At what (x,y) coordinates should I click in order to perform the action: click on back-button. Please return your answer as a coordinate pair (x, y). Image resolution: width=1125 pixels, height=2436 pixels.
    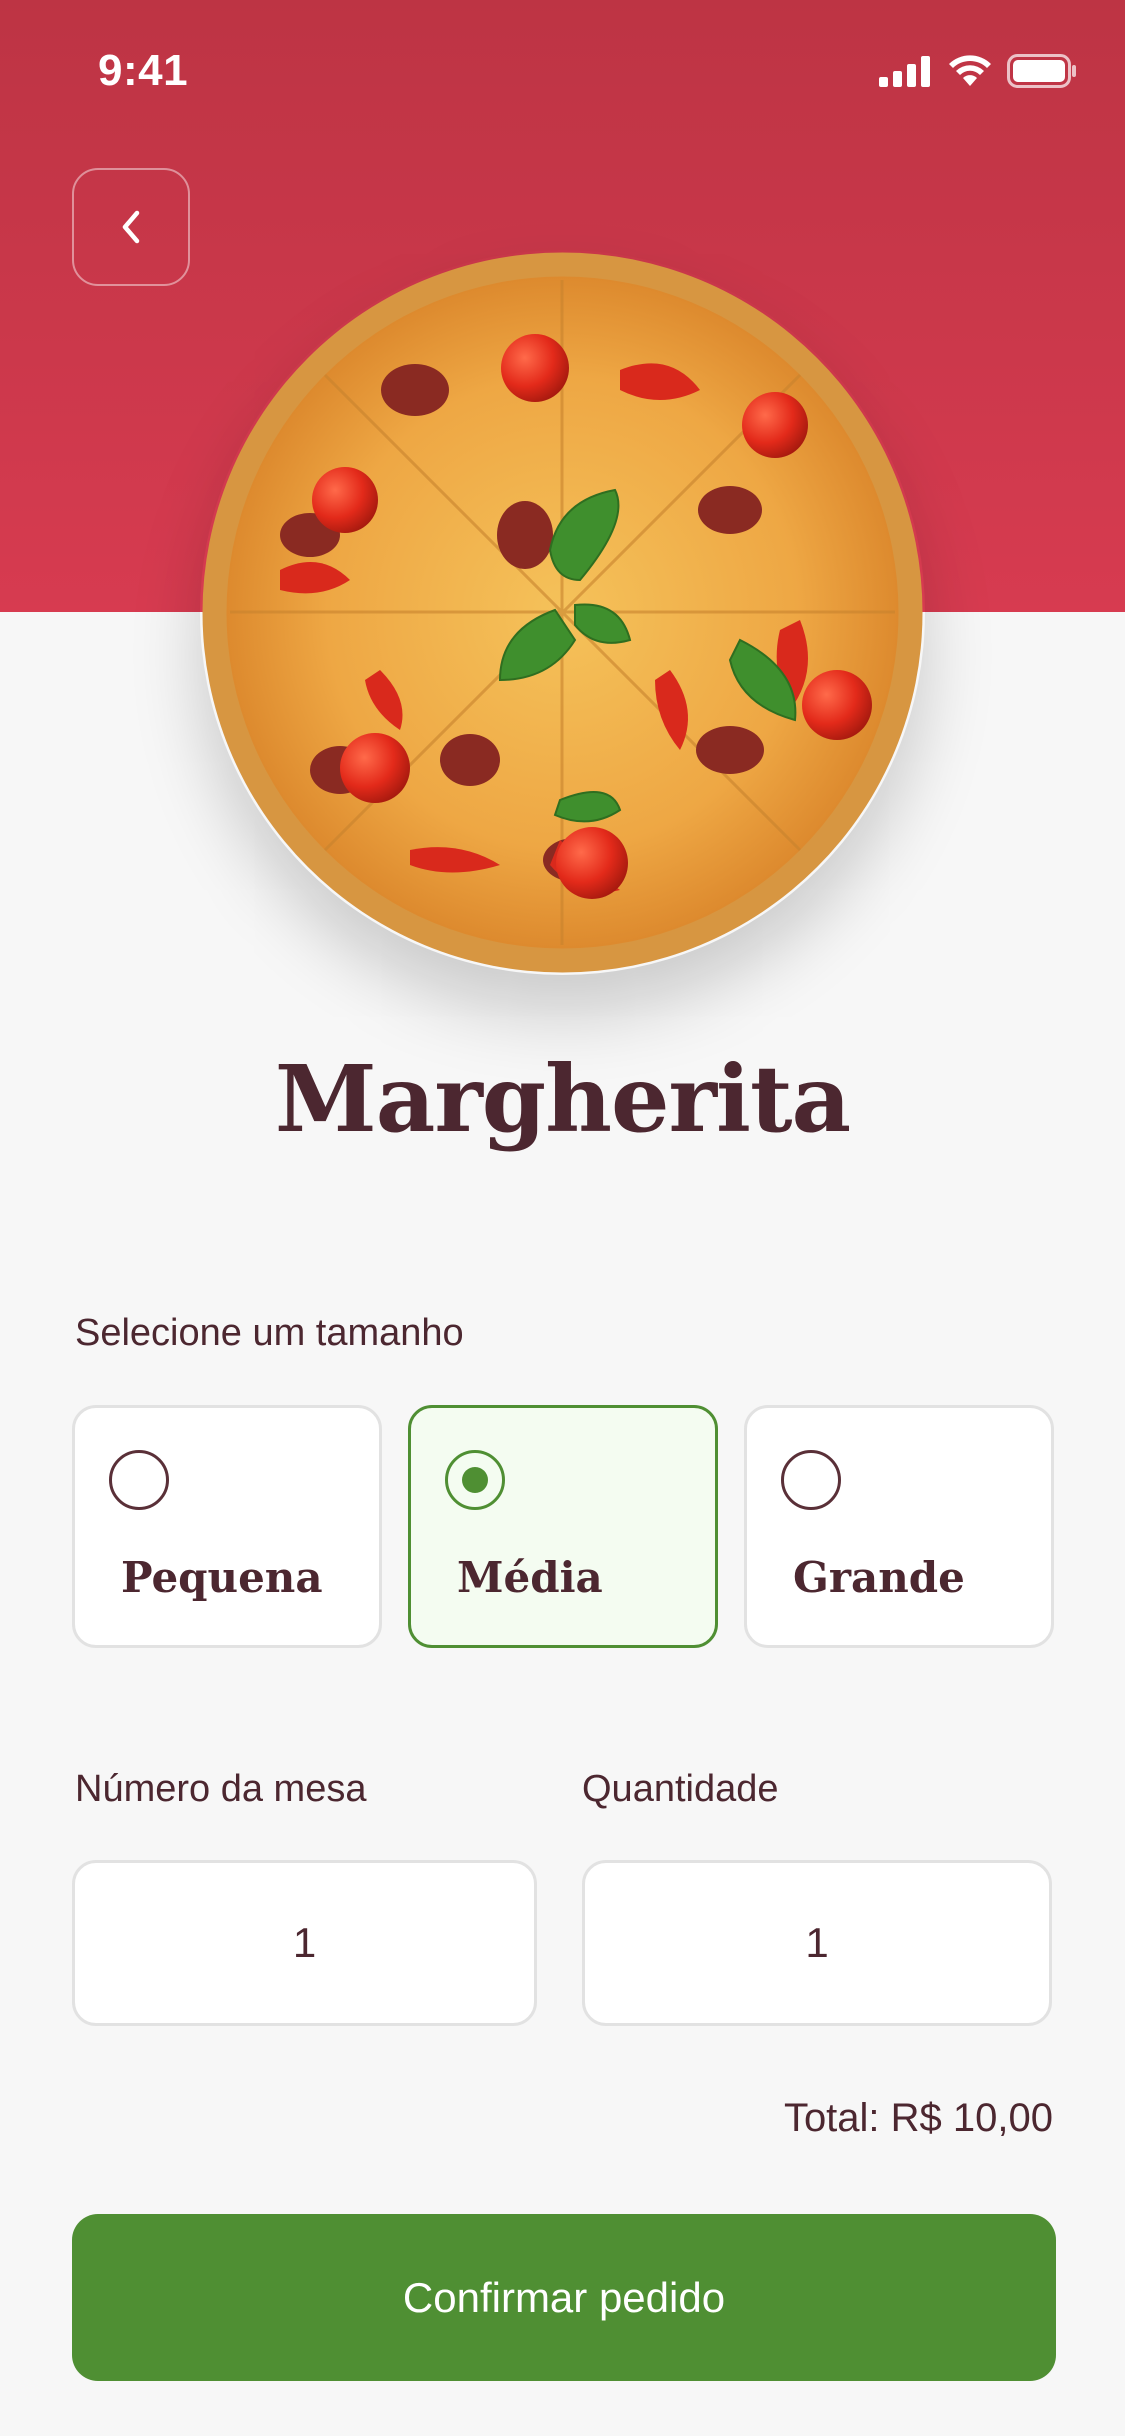
    Looking at the image, I should click on (131, 227).